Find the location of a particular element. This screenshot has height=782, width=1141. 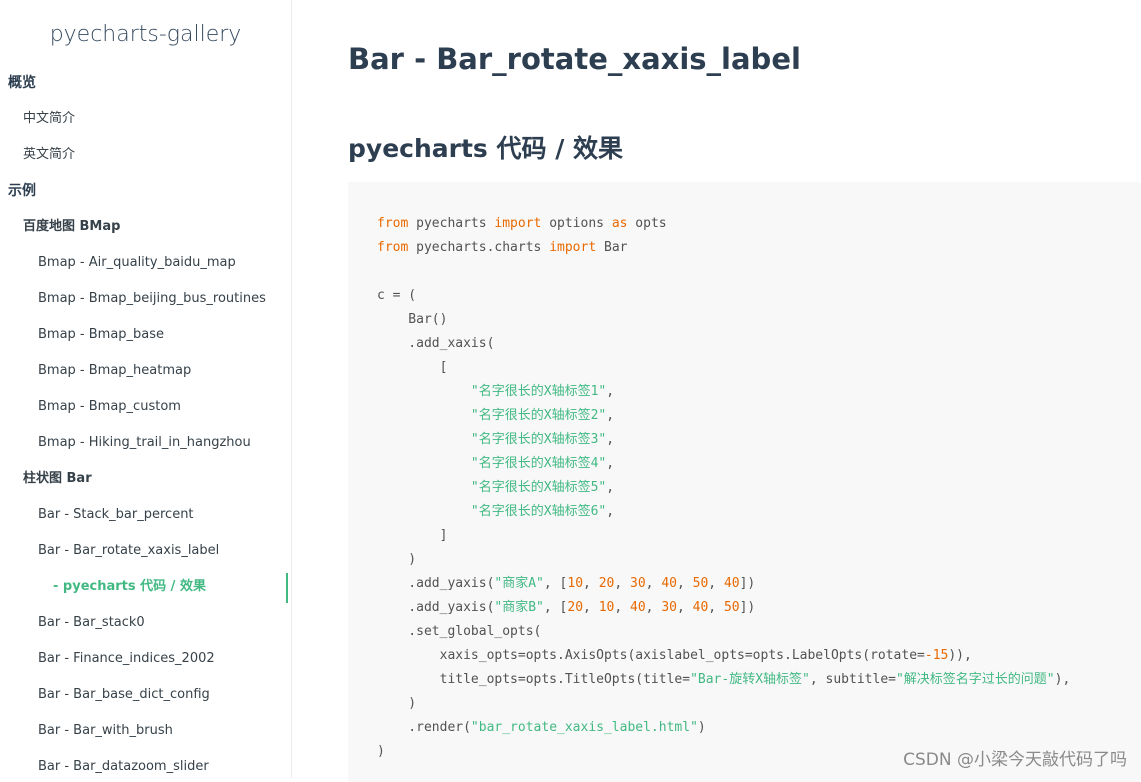

code-token: Bar is located at coordinates (612, 247).